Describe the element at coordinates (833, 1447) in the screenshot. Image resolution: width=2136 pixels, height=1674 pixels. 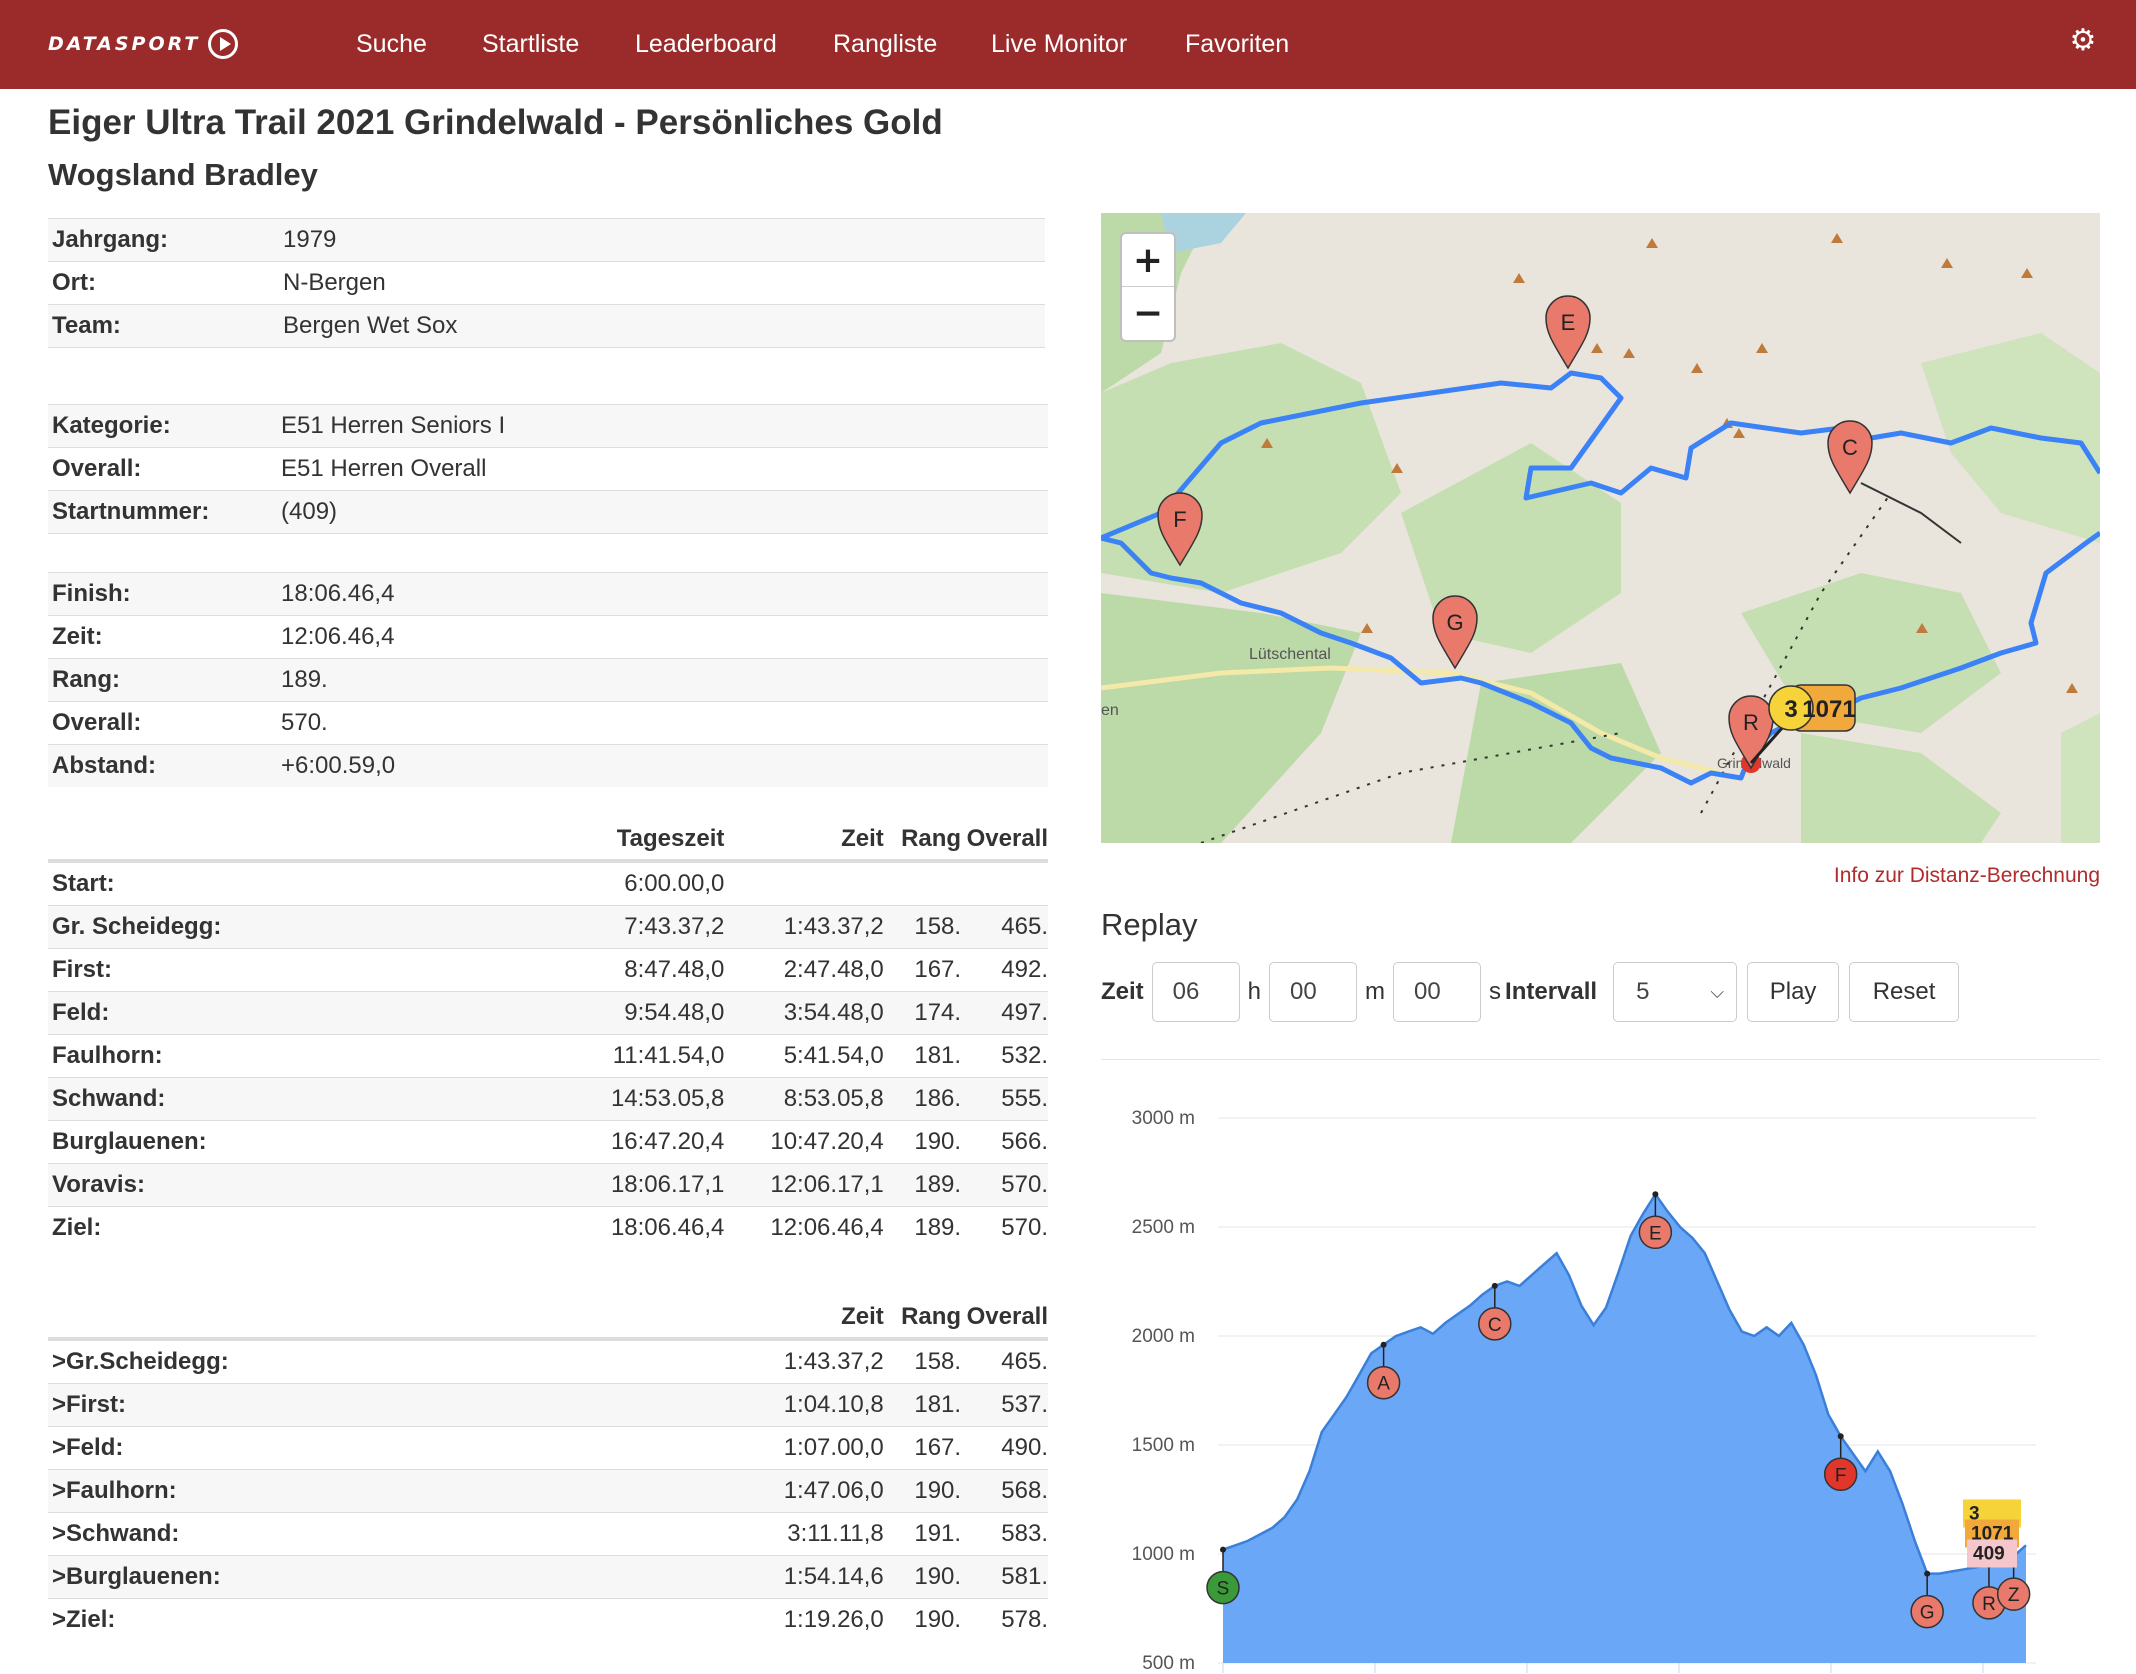
I see `segment-cell-zeit: 1:07.00,0` at that location.